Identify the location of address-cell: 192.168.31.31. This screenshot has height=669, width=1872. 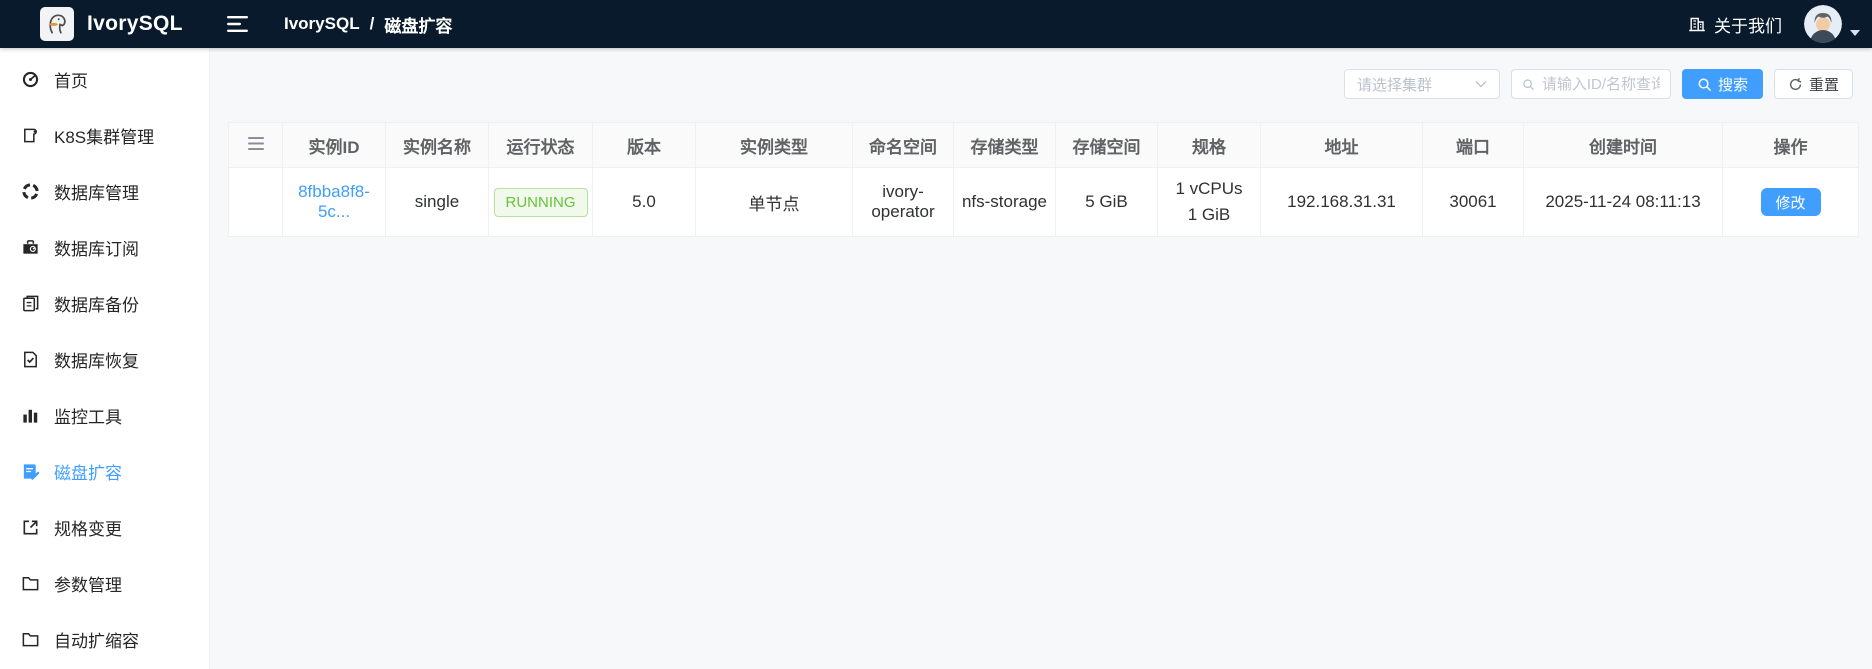
(1341, 202).